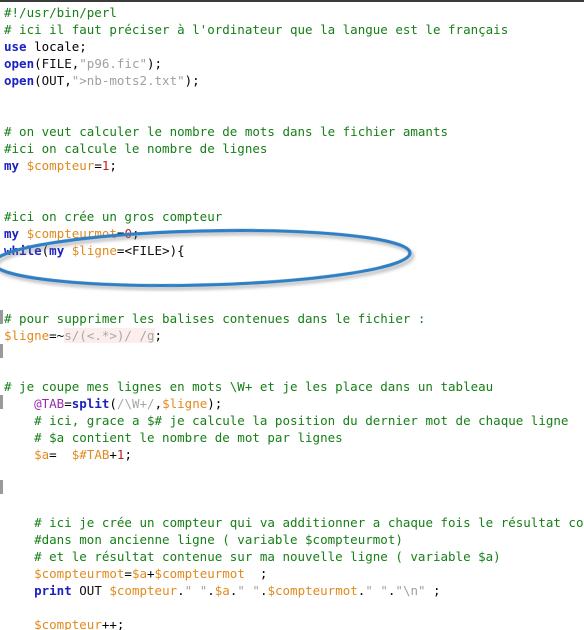  I want to click on code-line: my $compteurmot=0;, so click(292, 233).